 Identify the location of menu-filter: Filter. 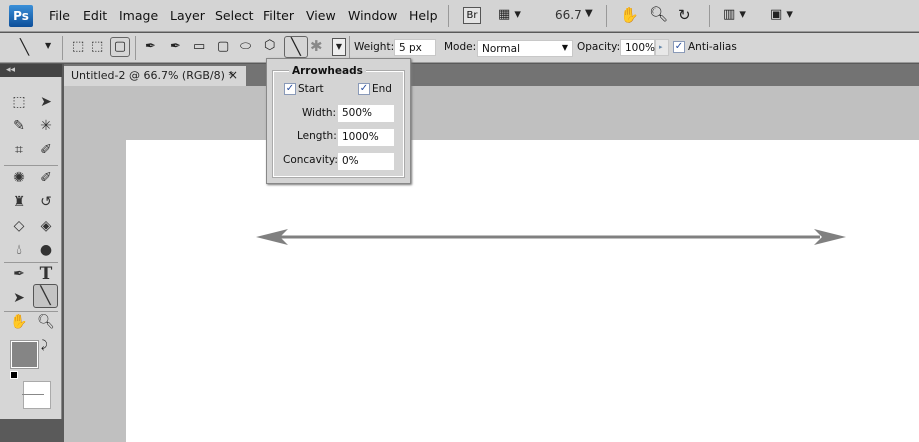
(278, 15).